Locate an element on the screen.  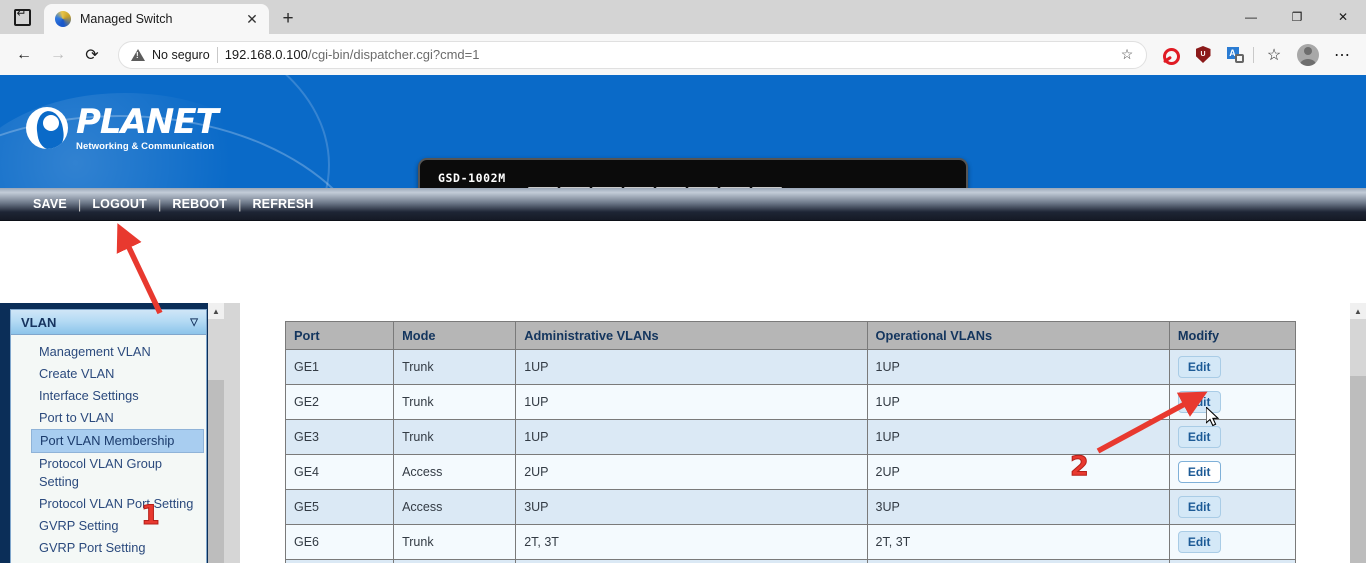
sidebar-group-label: VLAN is located at coordinates (39, 322).